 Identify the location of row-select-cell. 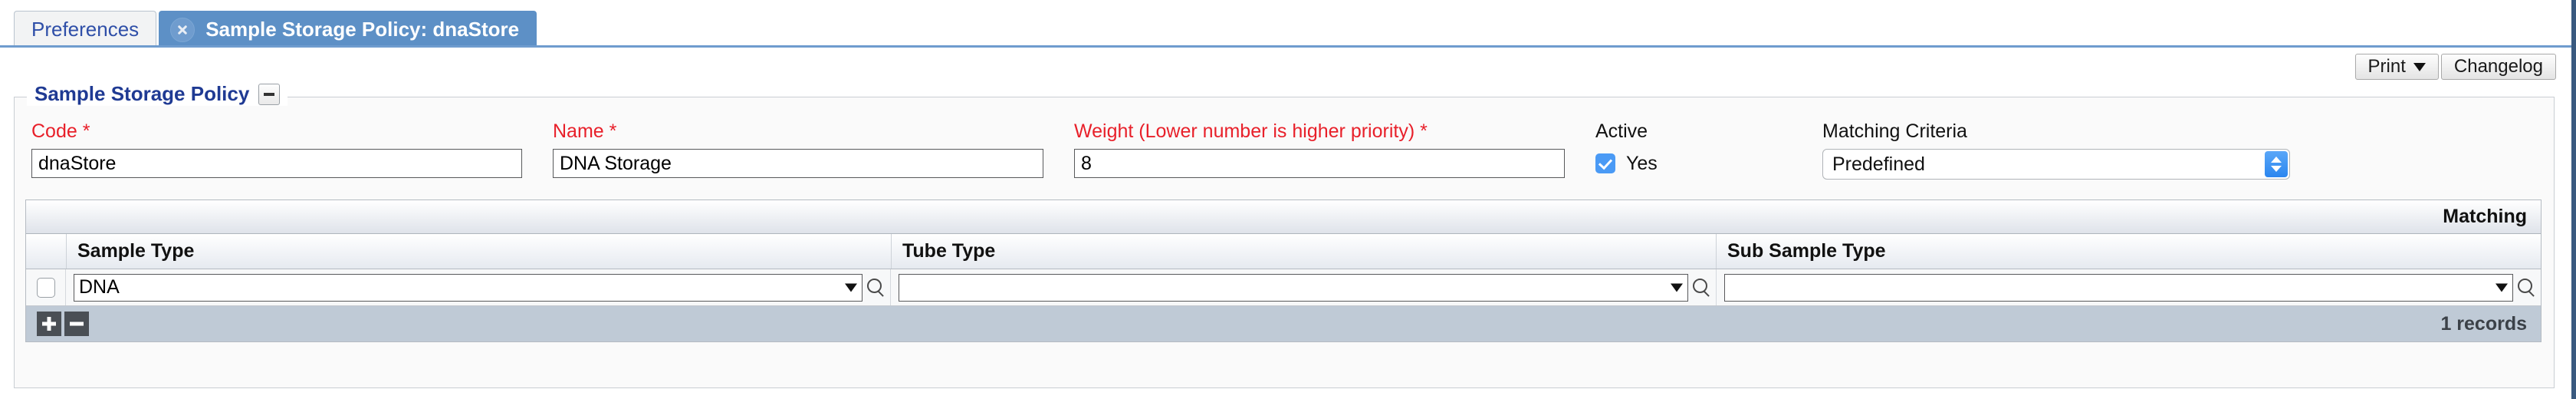
(46, 287).